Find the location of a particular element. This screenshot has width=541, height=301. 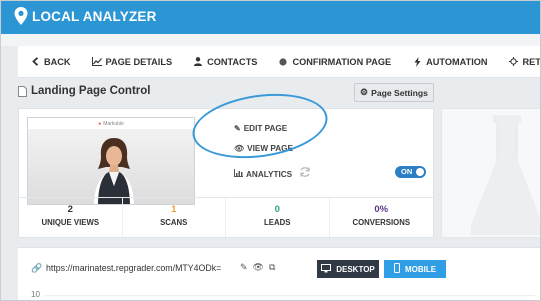

chevron-left-icon is located at coordinates (35, 62).